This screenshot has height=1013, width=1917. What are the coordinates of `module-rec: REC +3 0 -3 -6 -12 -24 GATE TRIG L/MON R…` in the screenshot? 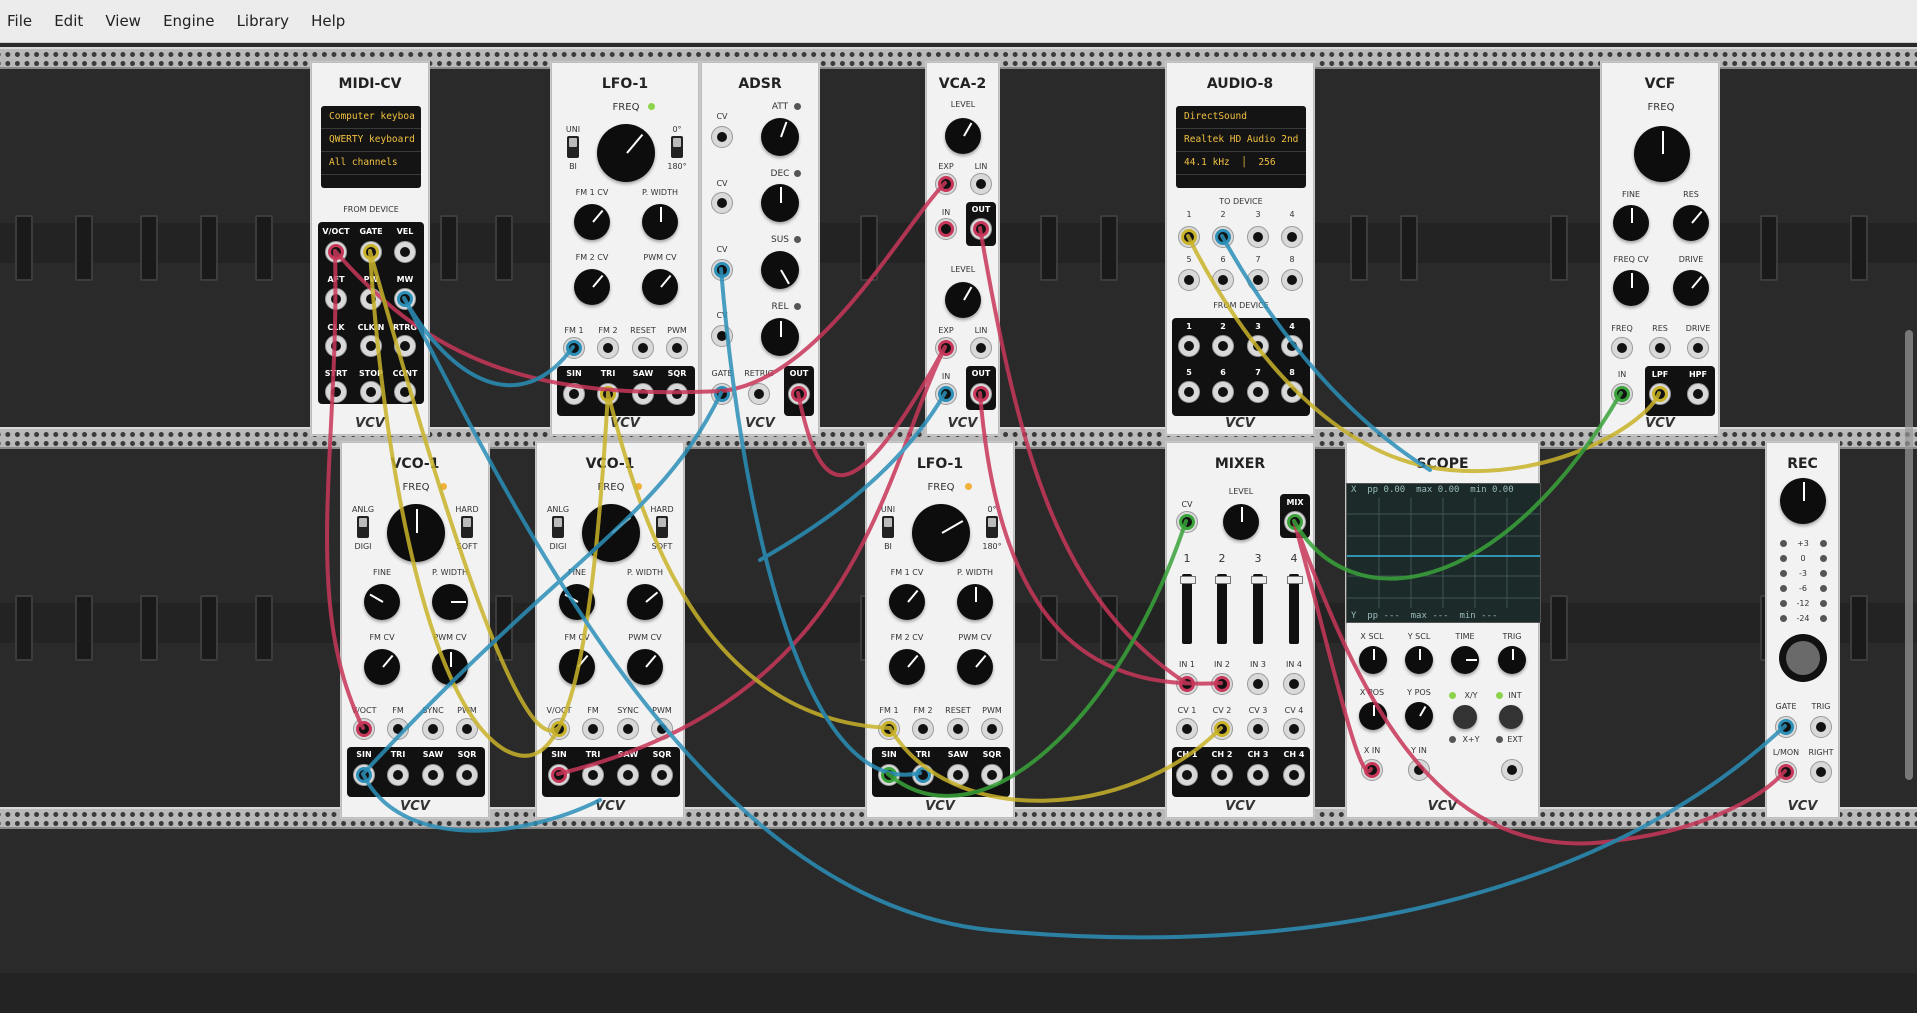 It's located at (1802, 630).